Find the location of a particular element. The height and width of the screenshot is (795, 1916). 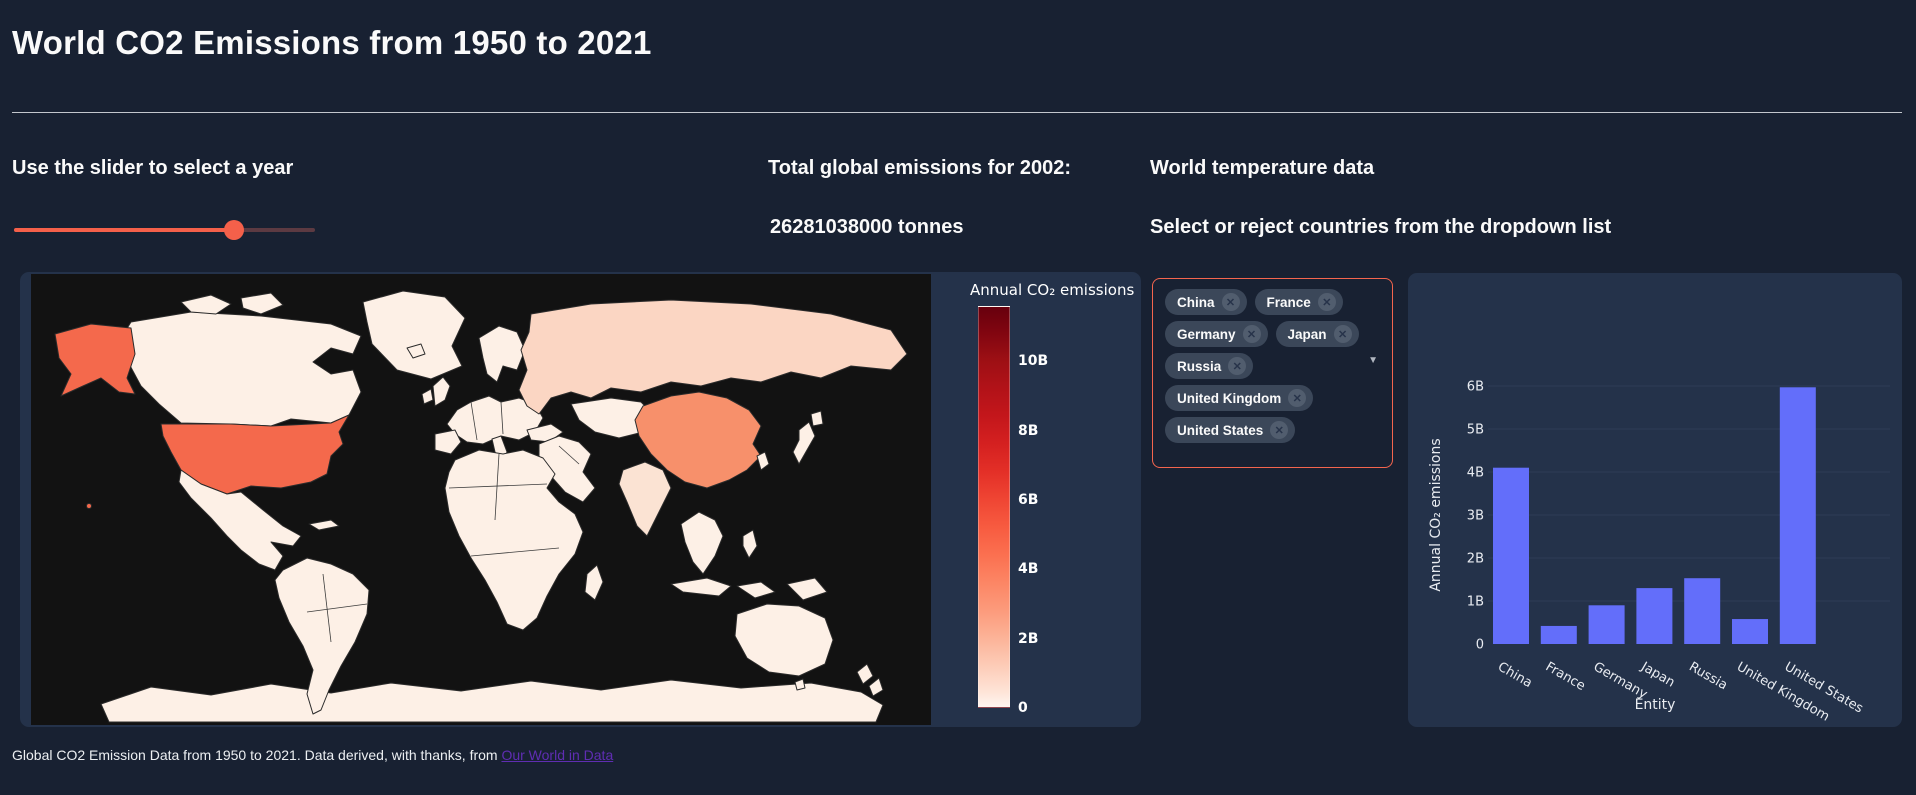

colorbar-tick: 8B is located at coordinates (1028, 430).